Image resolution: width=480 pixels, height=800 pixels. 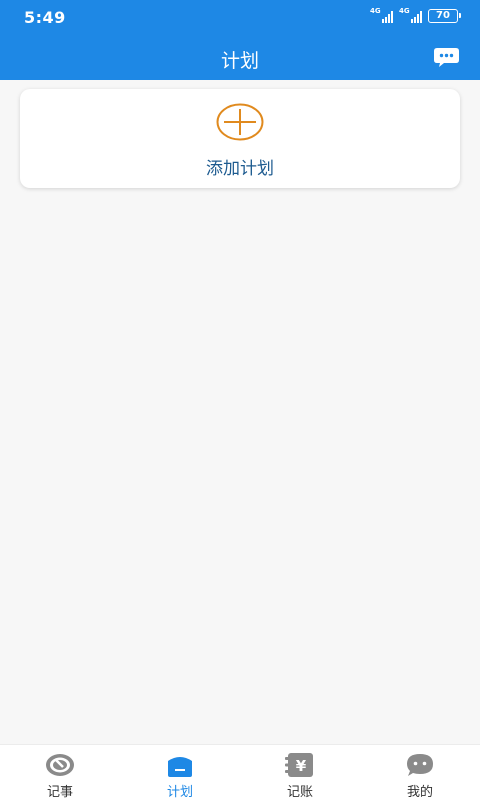 I want to click on status-bar: 5:49 4G 4G 70, so click(x=240, y=18).